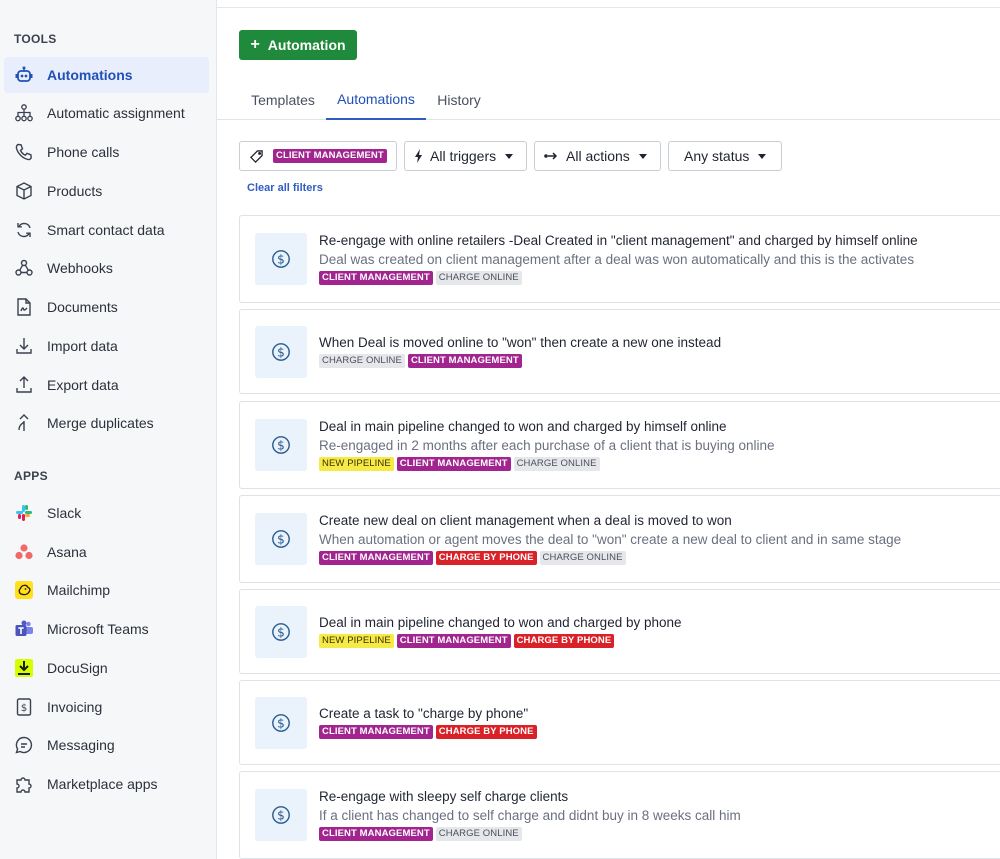 This screenshot has width=1000, height=859. What do you see at coordinates (298, 45) in the screenshot?
I see `add-automation-button: + Automation` at bounding box center [298, 45].